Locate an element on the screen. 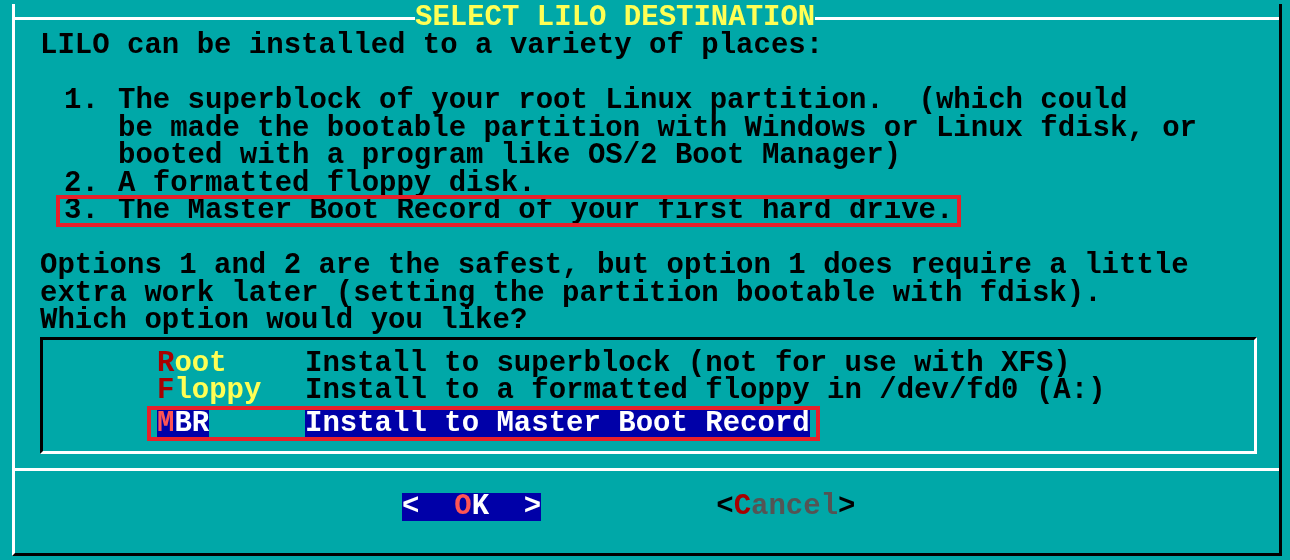 This screenshot has height=560, width=1290. paragraph-text: extra work later (setting the partition bootable with fdisk). is located at coordinates (571, 293).